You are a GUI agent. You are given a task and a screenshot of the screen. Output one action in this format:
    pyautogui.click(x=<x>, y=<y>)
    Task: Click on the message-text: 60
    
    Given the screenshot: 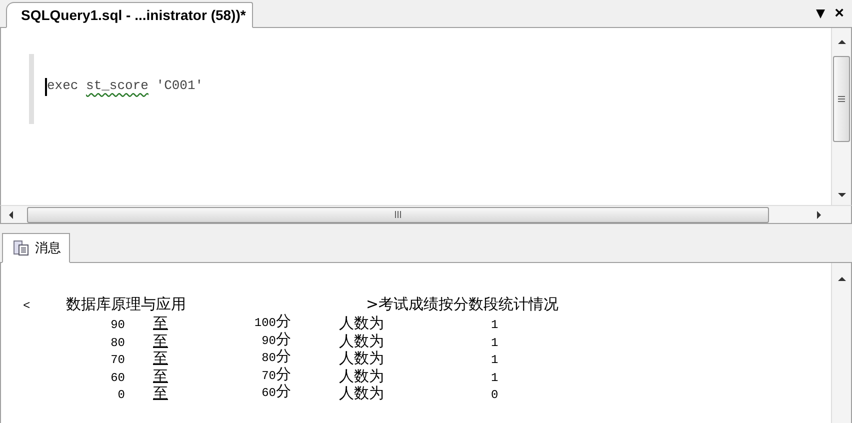 What is the action you would take?
    pyautogui.click(x=117, y=377)
    